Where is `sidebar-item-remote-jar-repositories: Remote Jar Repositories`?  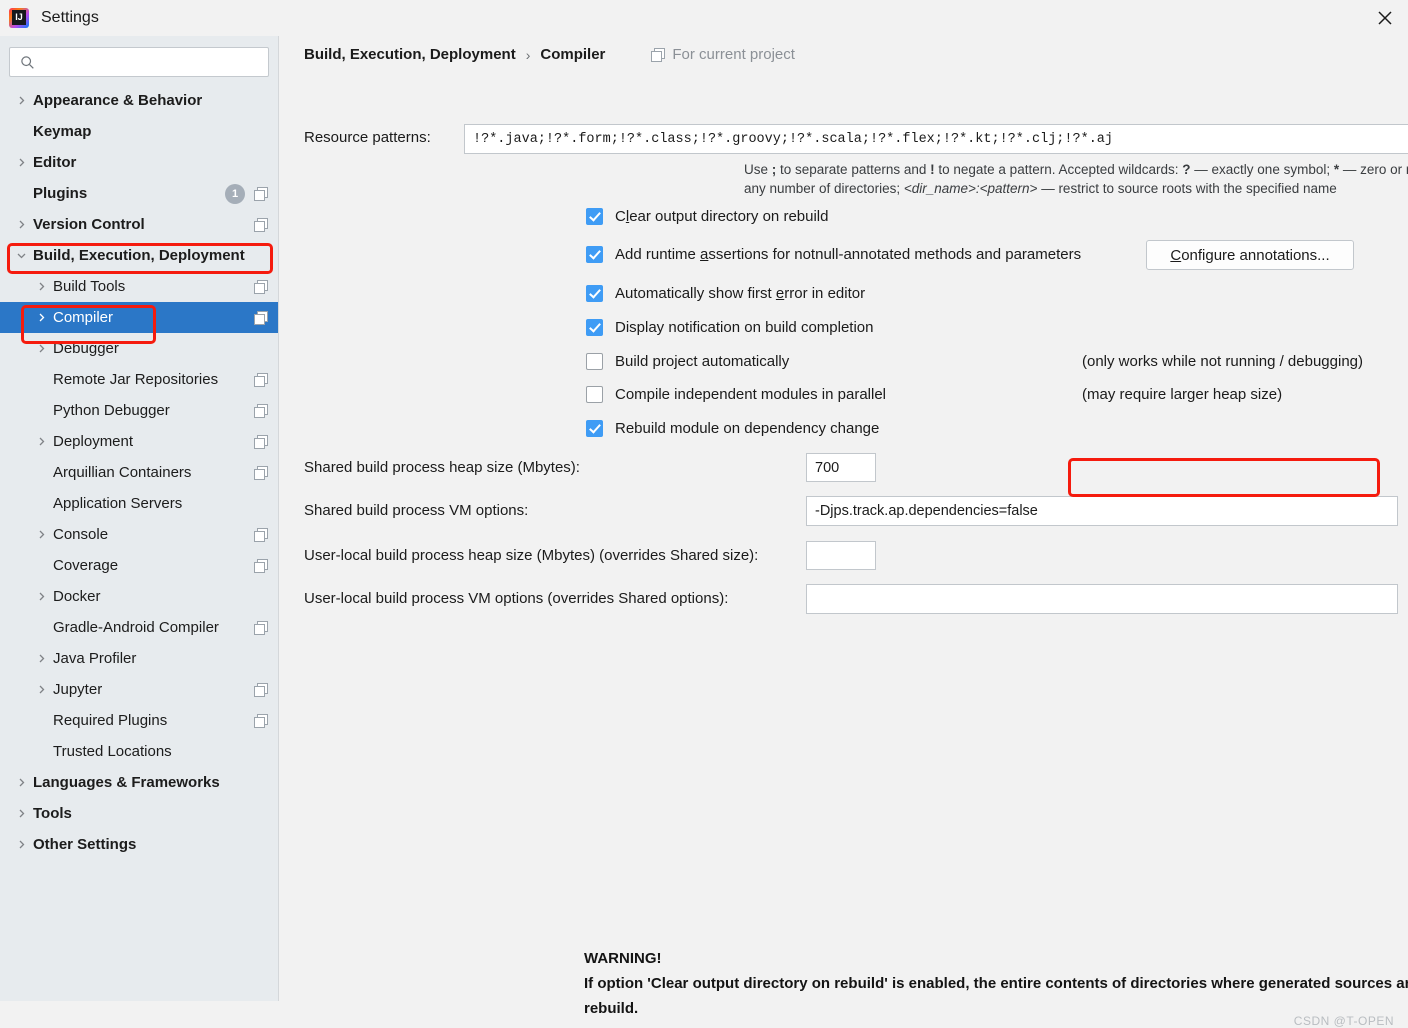 sidebar-item-remote-jar-repositories: Remote Jar Repositories is located at coordinates (139, 379).